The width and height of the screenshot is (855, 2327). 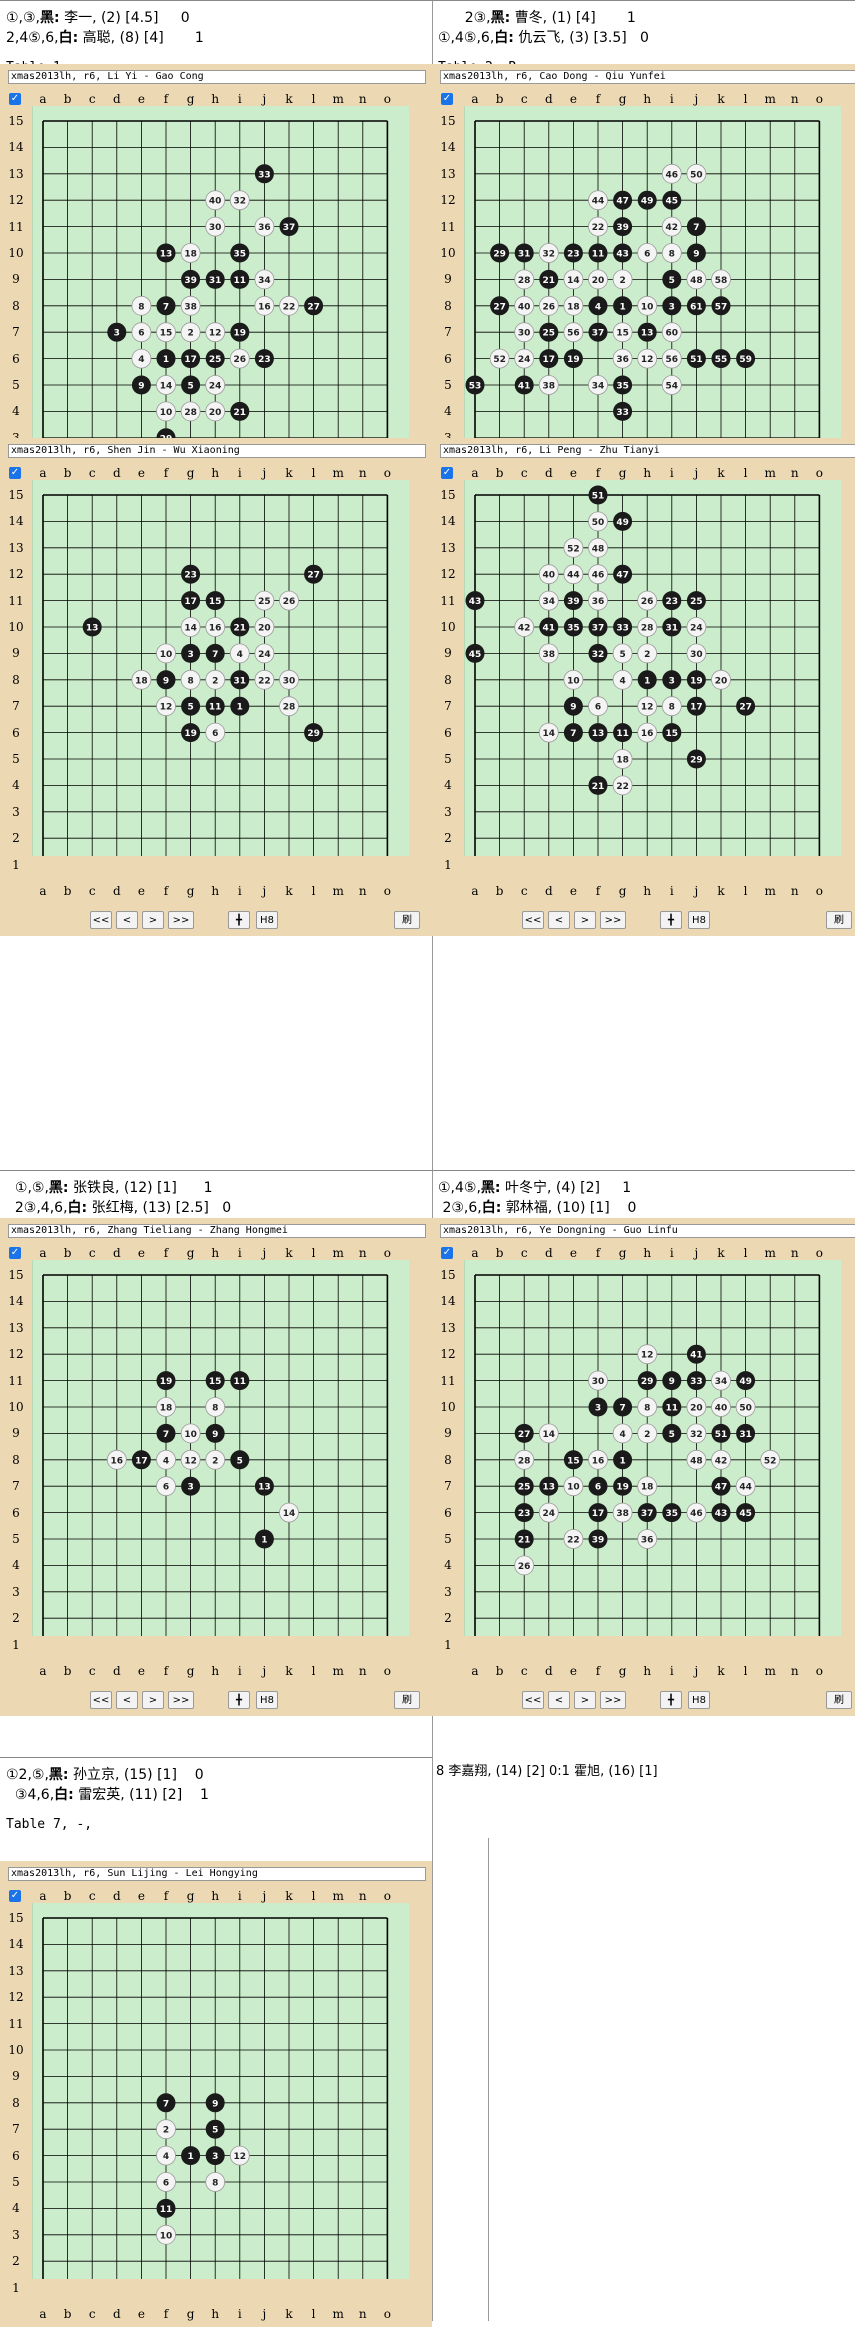 What do you see at coordinates (548, 732) in the screenshot?
I see `white-stone: 14` at bounding box center [548, 732].